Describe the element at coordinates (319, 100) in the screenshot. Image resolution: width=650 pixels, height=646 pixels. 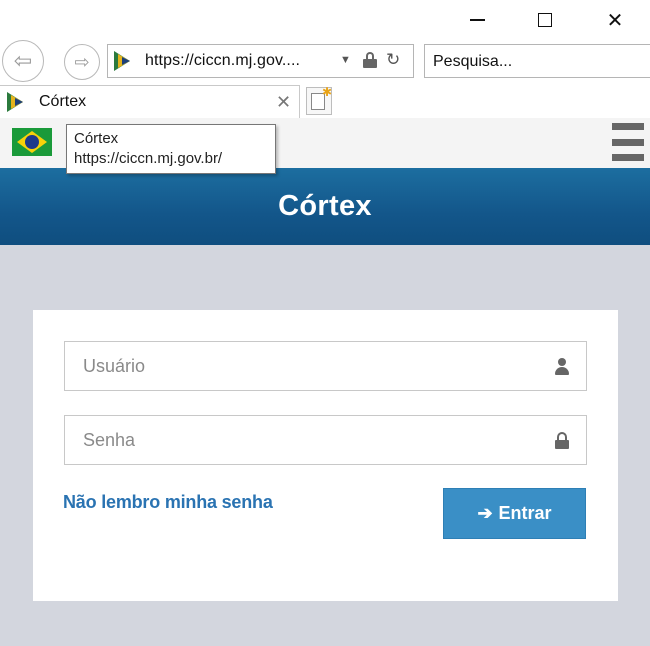
I see `new-tab-button: ✱` at that location.